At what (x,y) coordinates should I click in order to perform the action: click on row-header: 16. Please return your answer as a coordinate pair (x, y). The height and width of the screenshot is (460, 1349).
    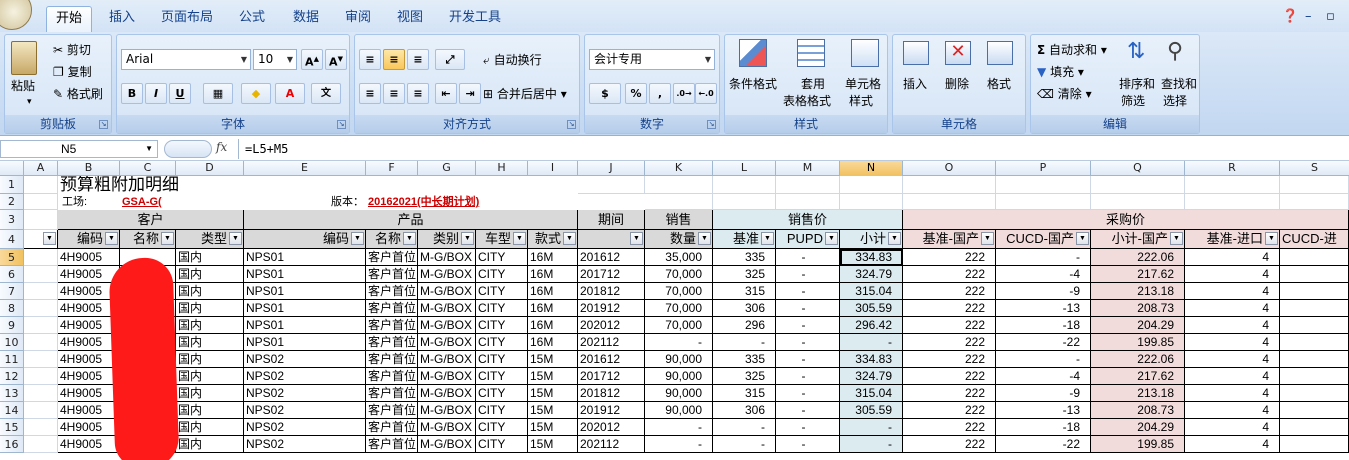
    Looking at the image, I should click on (12, 444).